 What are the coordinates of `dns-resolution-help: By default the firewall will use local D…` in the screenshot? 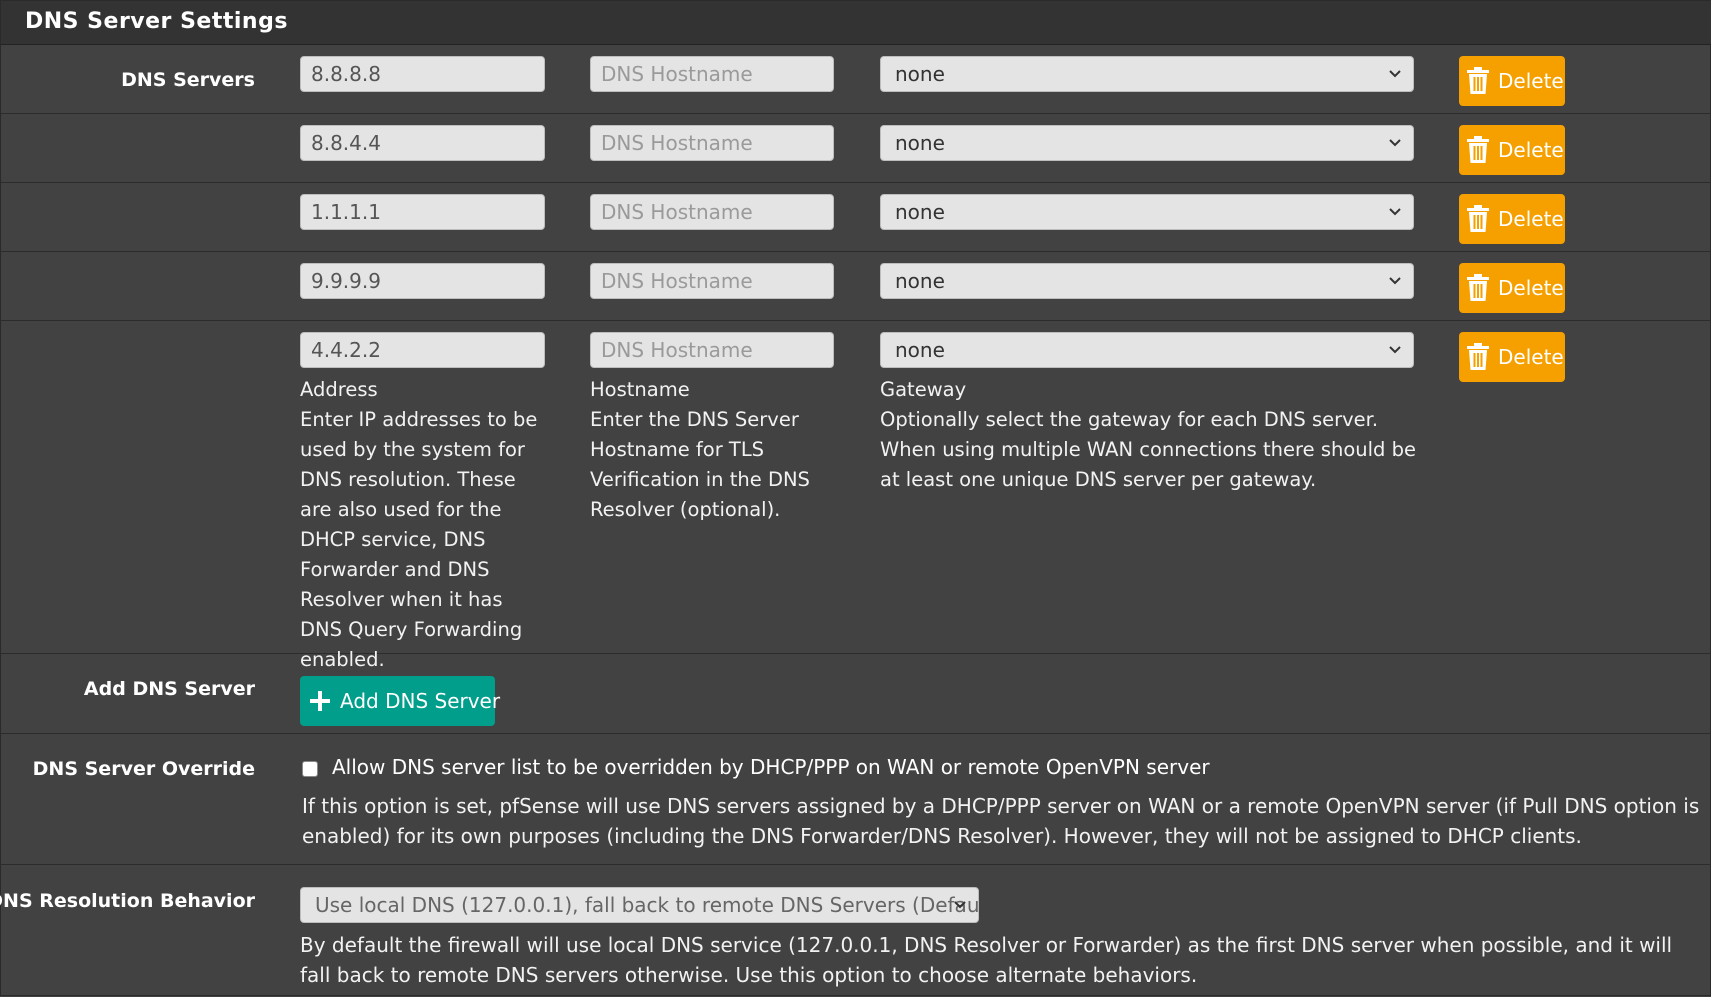 It's located at (986, 960).